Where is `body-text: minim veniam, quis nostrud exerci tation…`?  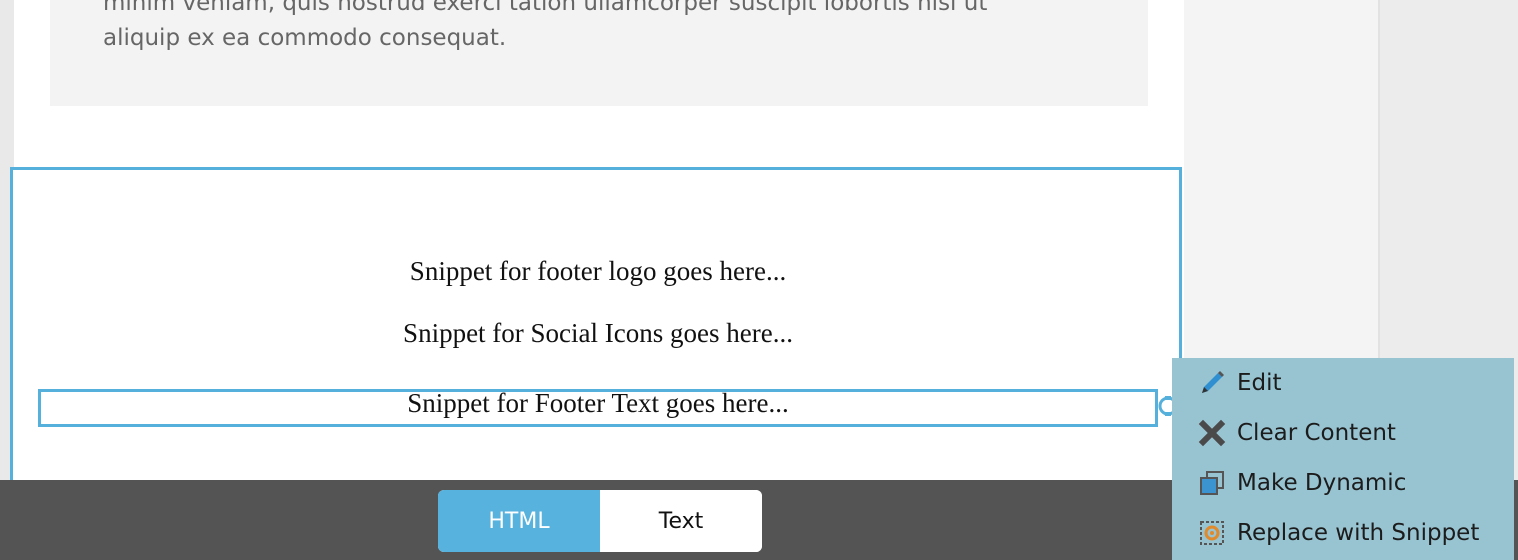 body-text: minim veniam, quis nostrud exerci tation… is located at coordinates (603, 28).